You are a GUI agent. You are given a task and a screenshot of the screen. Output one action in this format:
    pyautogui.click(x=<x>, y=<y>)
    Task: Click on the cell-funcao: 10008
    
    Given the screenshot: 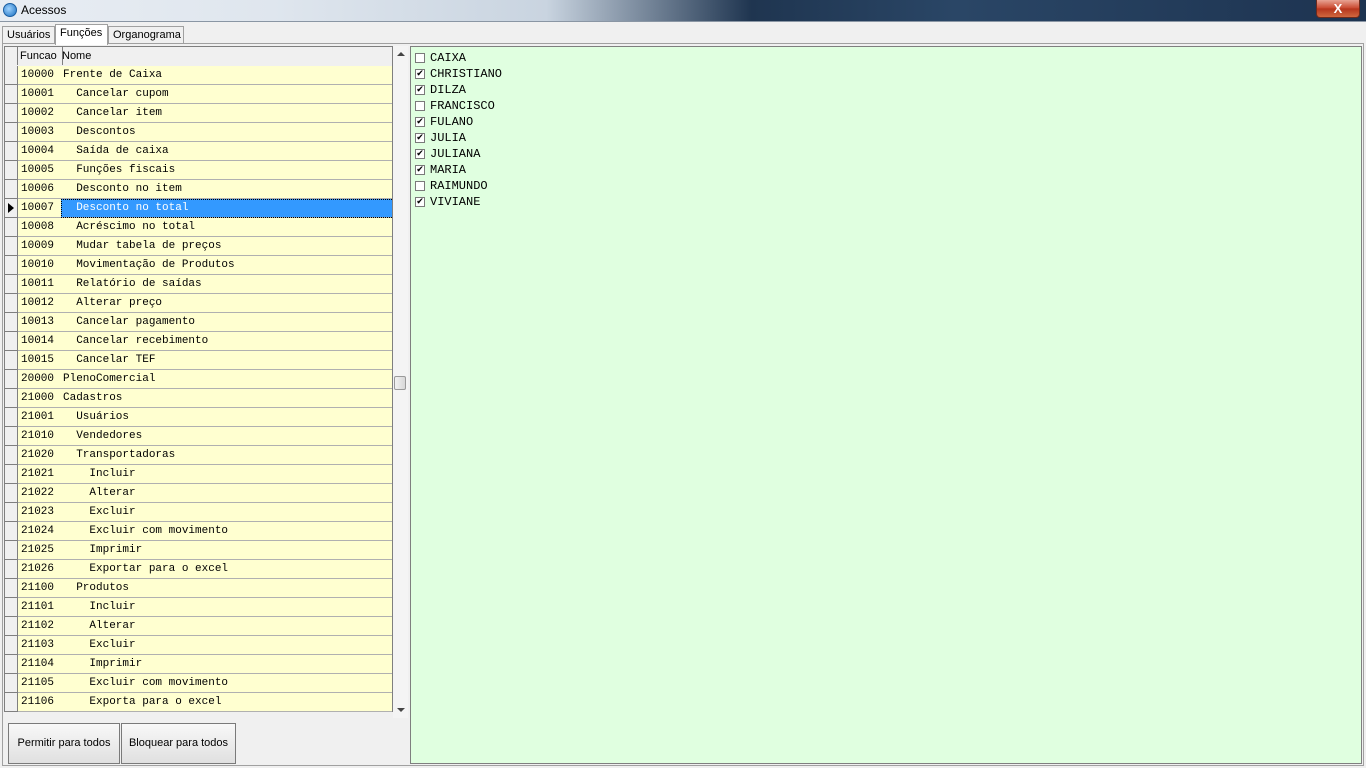 What is the action you would take?
    pyautogui.click(x=41, y=227)
    